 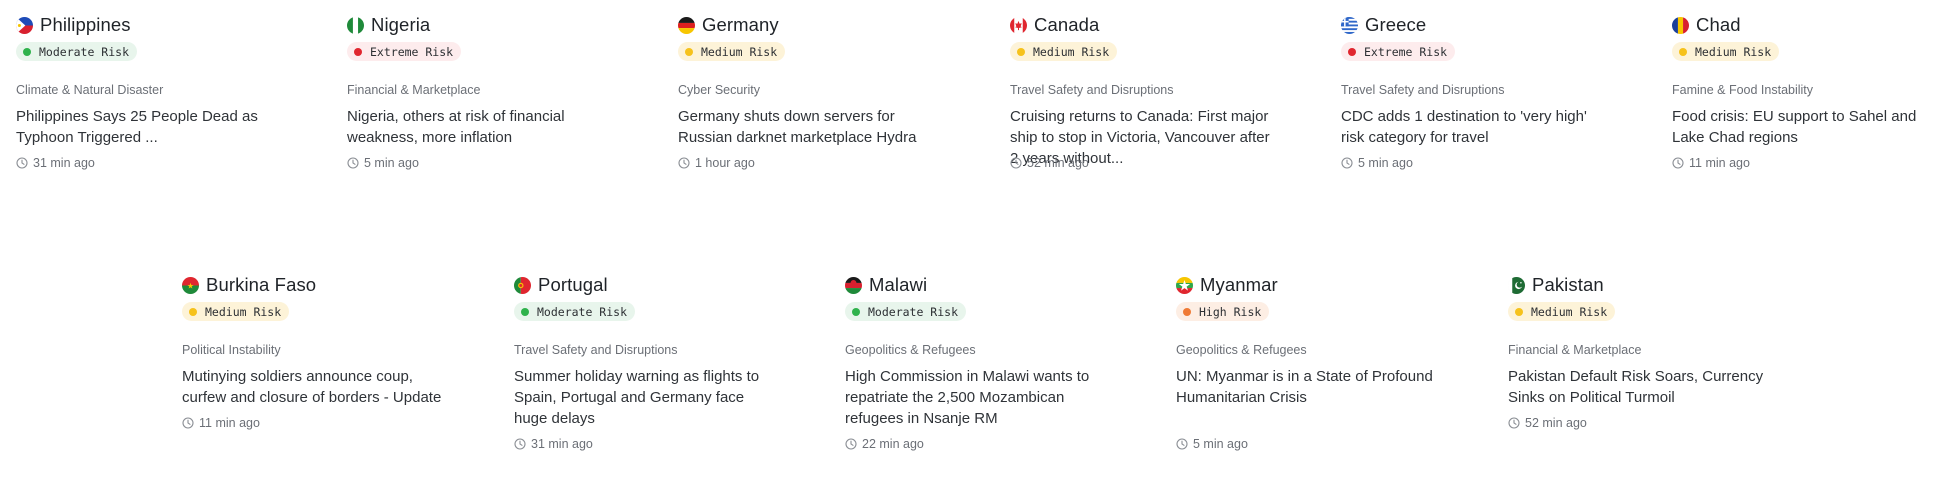 I want to click on nigeria-flag-icon, so click(x=355, y=25).